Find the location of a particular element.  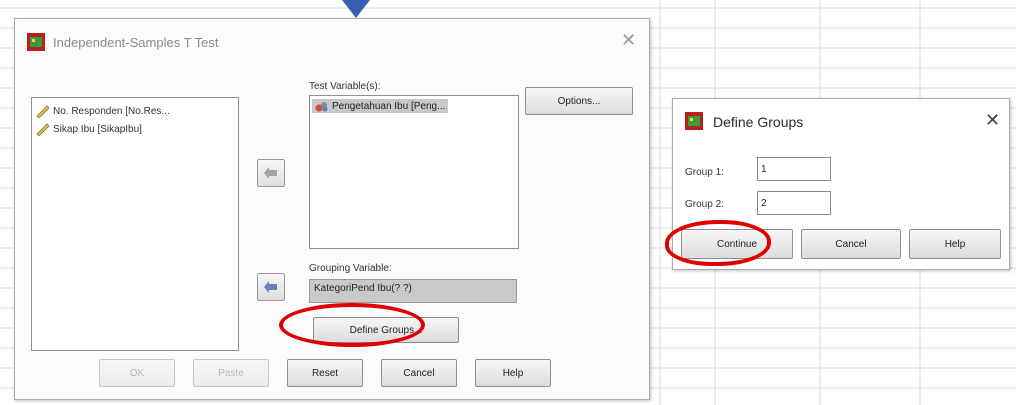

move-to-grouping-variable-button is located at coordinates (271, 287).